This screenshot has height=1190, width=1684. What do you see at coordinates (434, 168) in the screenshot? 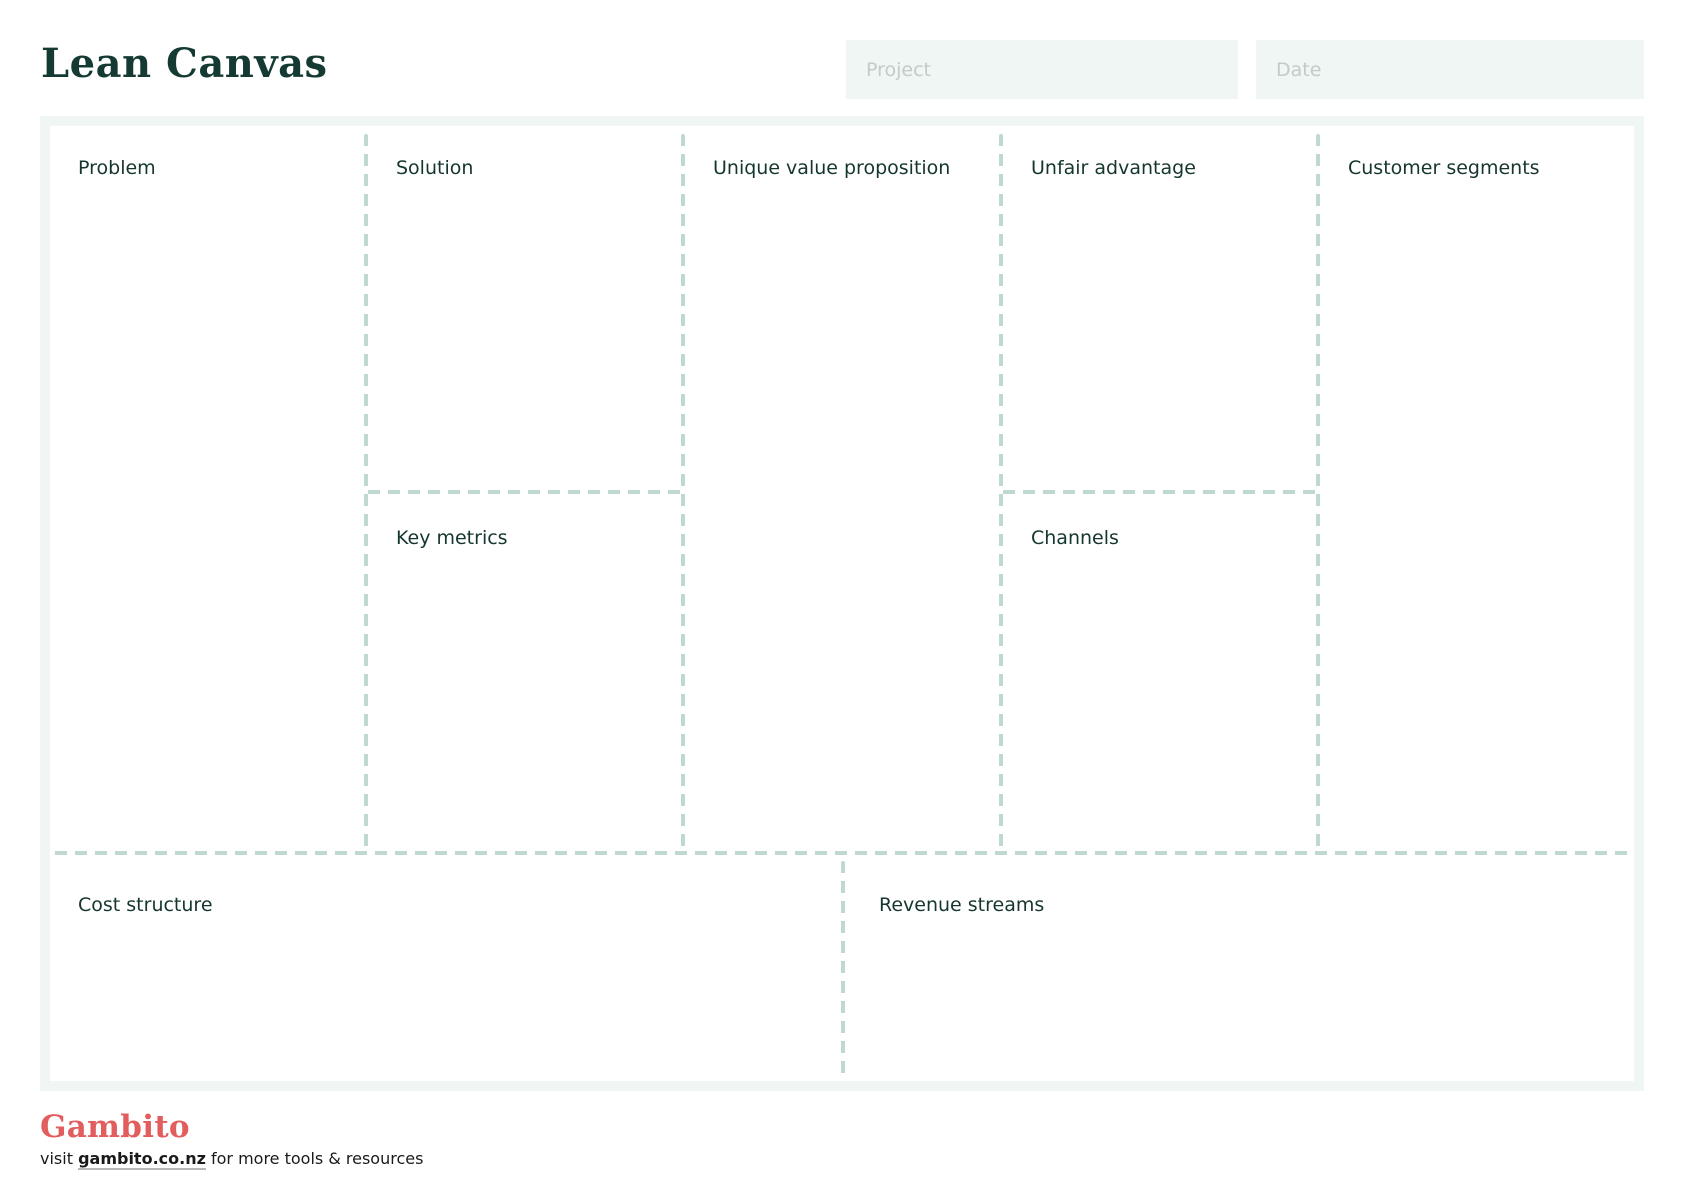
I see `section-solution: Solution` at bounding box center [434, 168].